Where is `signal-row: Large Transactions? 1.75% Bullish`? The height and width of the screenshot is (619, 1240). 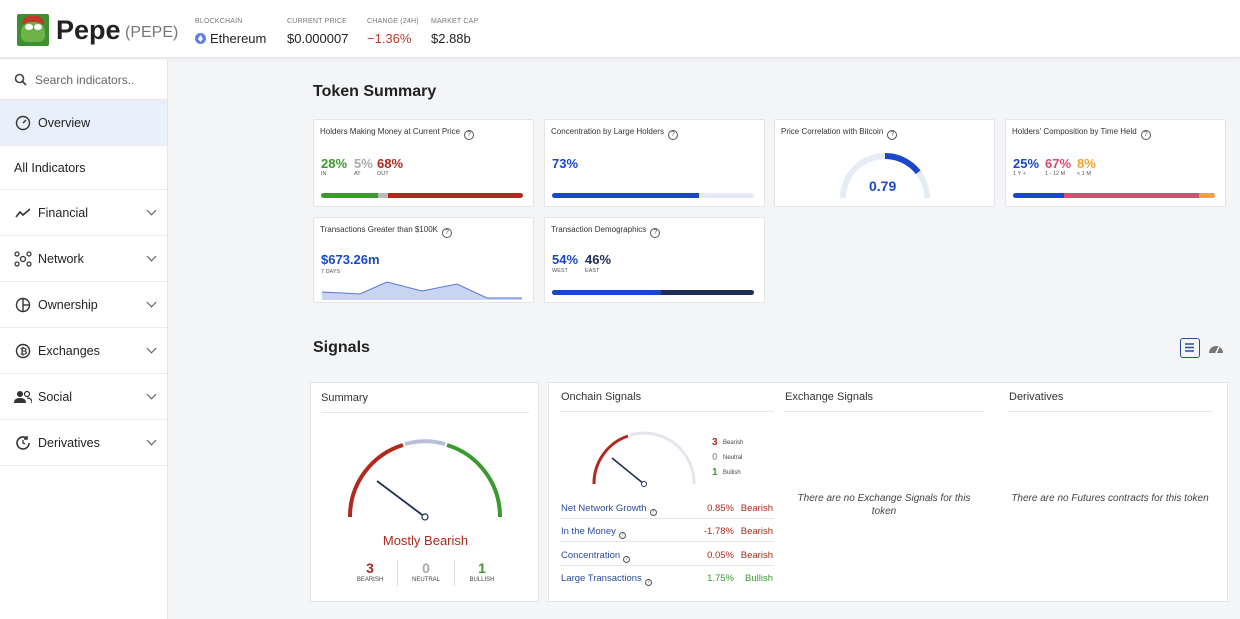 signal-row: Large Transactions? 1.75% Bullish is located at coordinates (667, 578).